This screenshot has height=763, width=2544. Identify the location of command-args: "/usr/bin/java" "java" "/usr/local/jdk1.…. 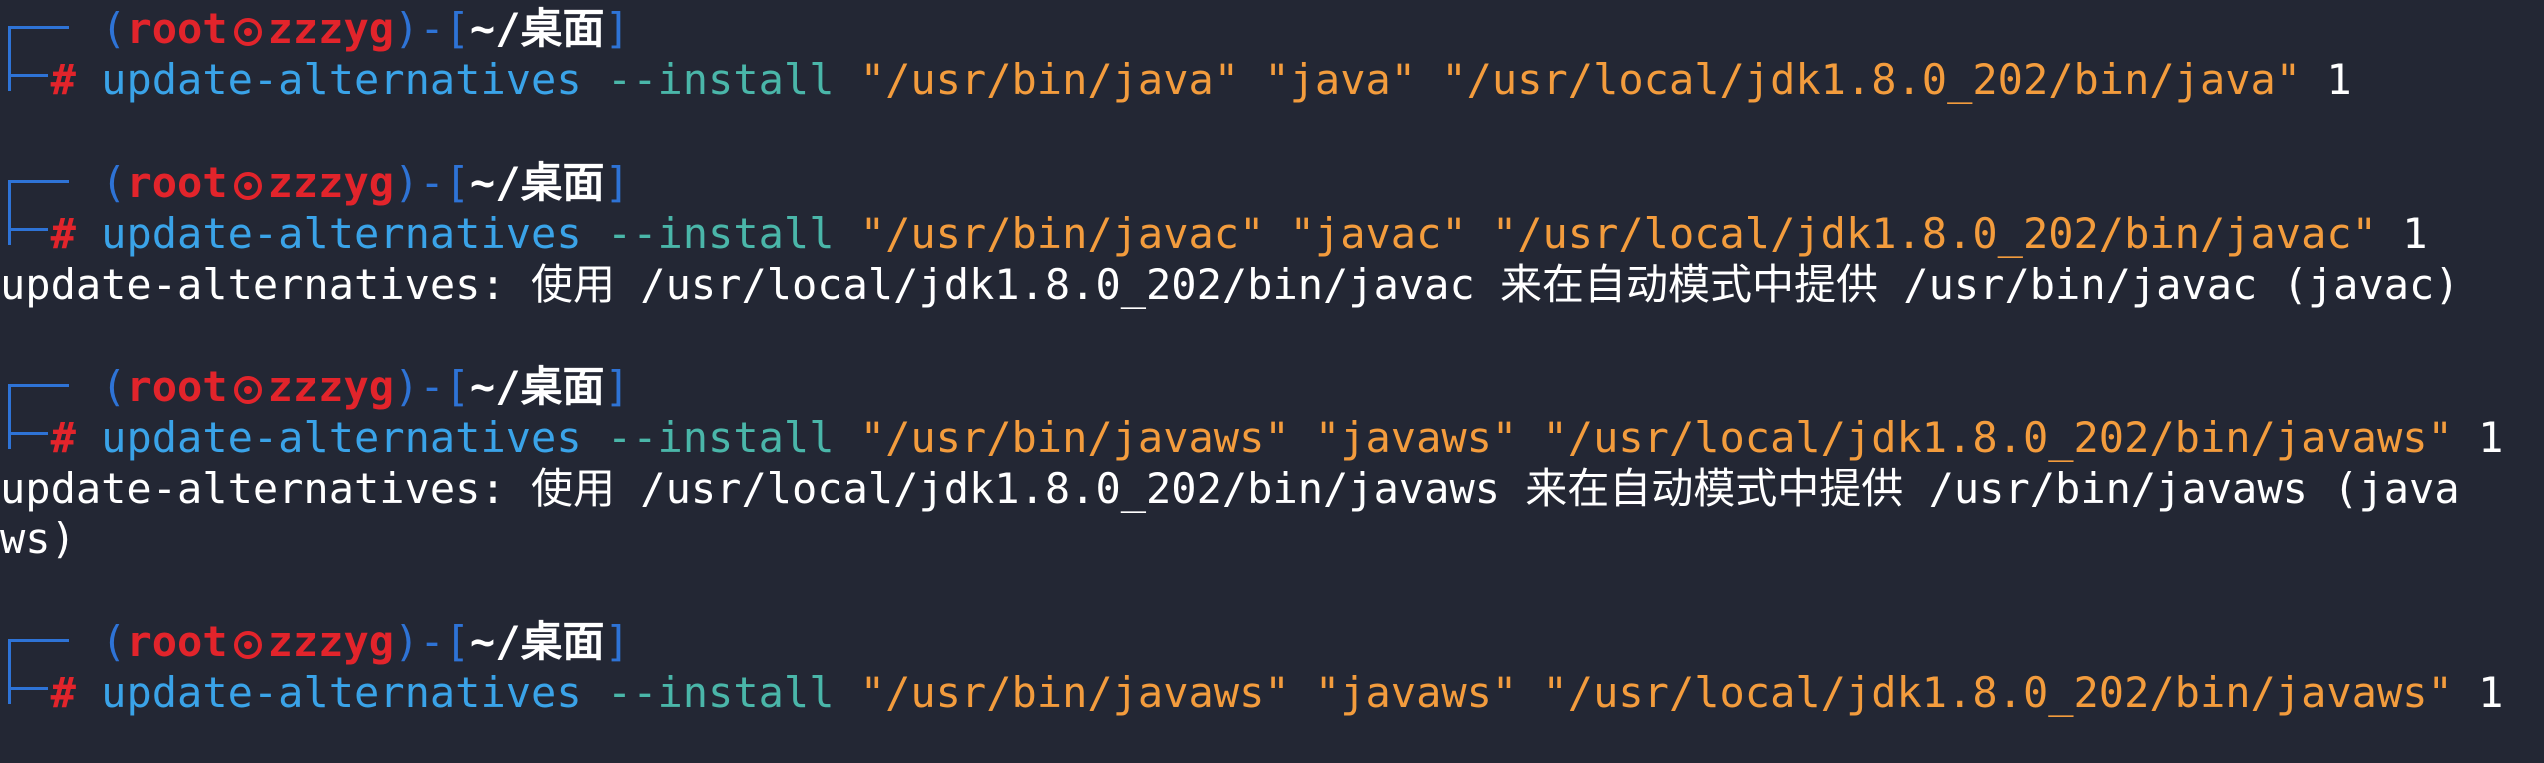
(1580, 79).